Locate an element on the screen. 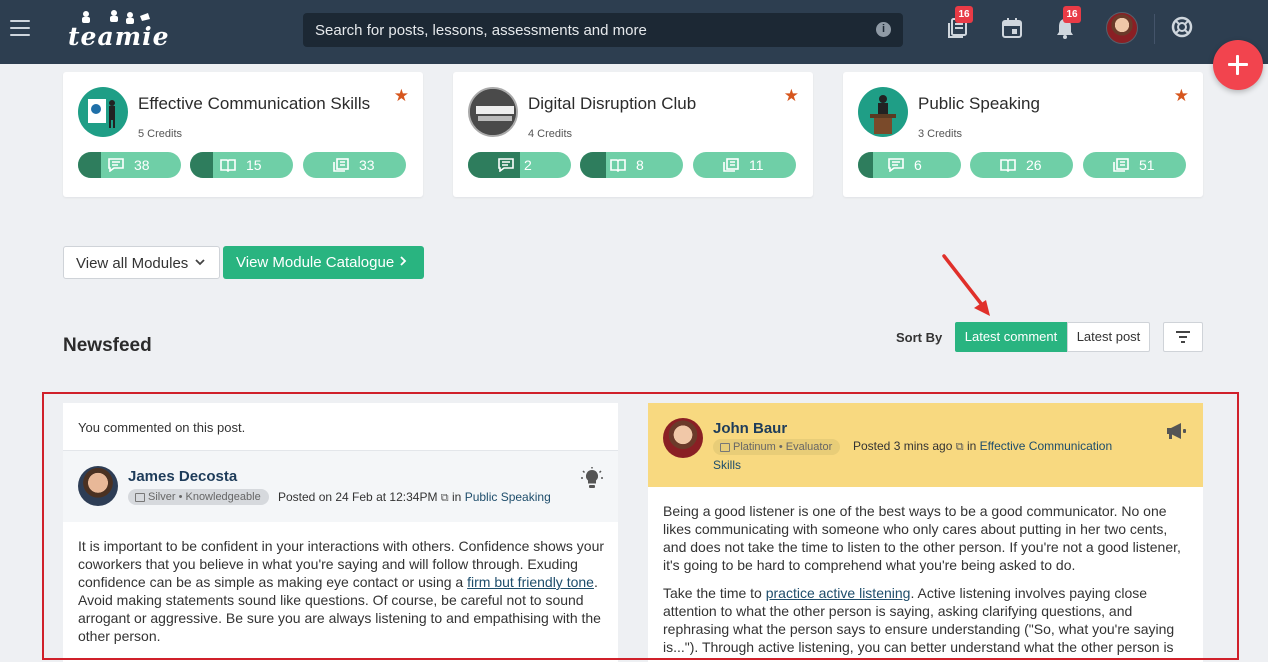  lessons-count: 15 is located at coordinates (254, 165).